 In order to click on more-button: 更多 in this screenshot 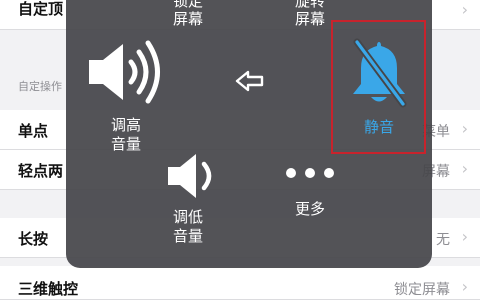, I will do `click(310, 203)`.